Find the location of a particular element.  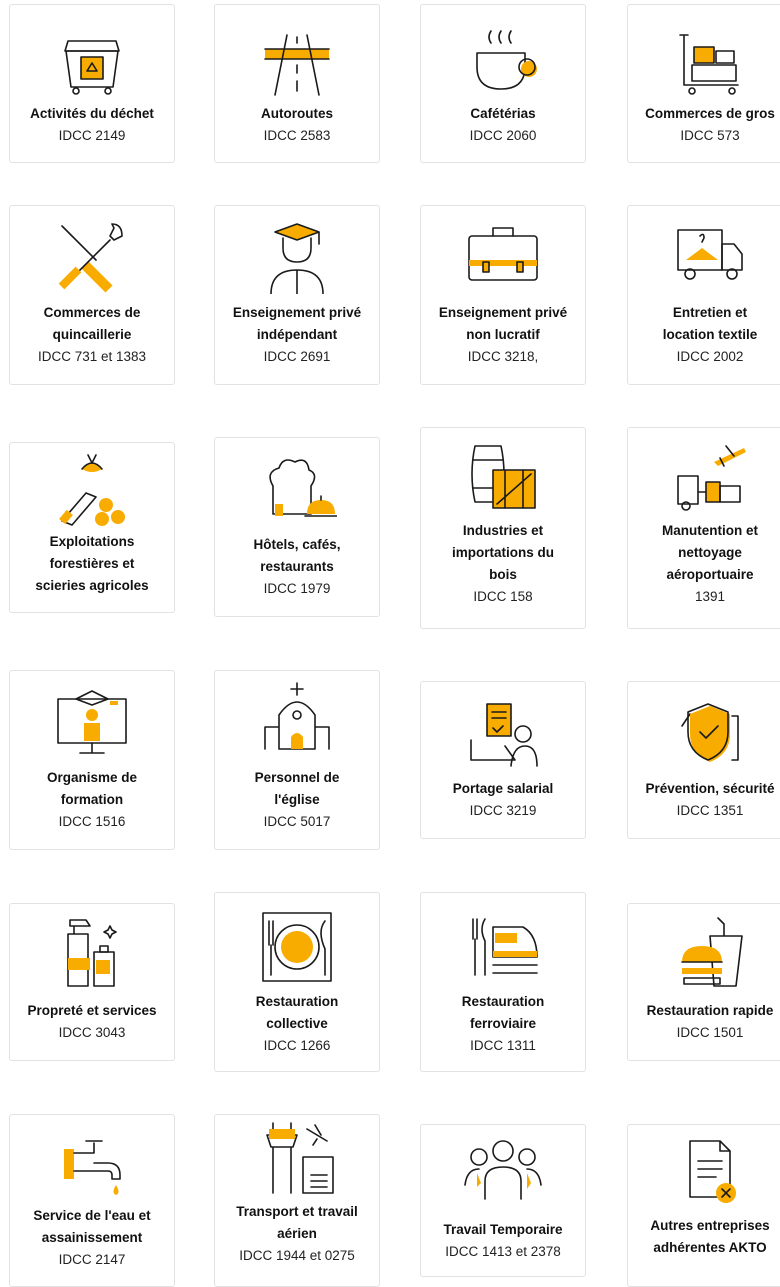

cleaning-products-icon is located at coordinates (92, 953).